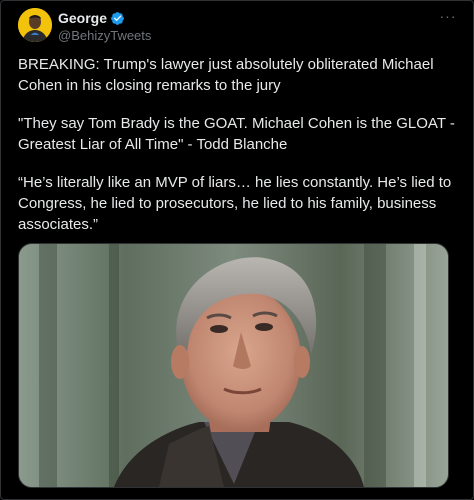 This screenshot has height=500, width=474. I want to click on avatar, so click(35, 25).